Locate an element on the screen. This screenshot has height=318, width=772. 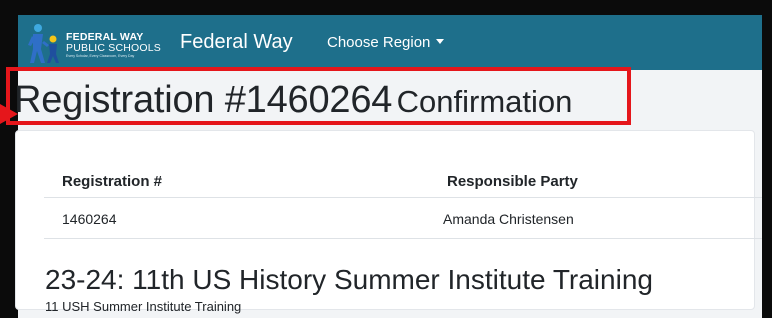
responsible-party-cell: Amanda Christensen is located at coordinates (508, 219).